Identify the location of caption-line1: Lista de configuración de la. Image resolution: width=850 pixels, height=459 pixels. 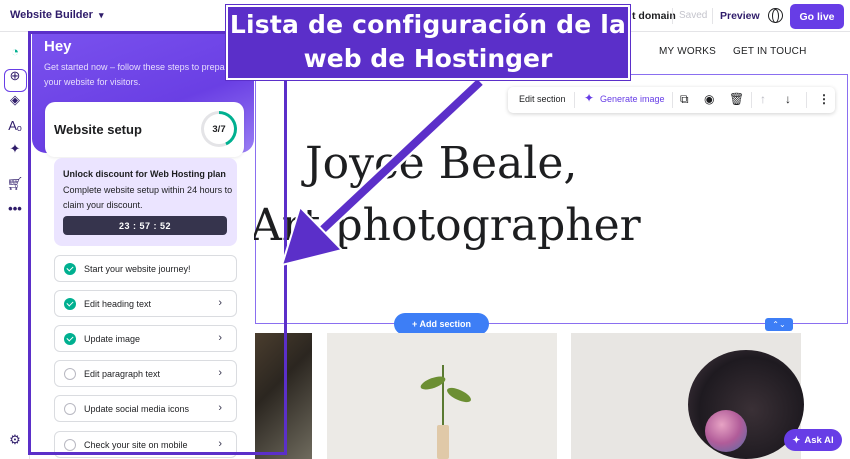
(428, 24).